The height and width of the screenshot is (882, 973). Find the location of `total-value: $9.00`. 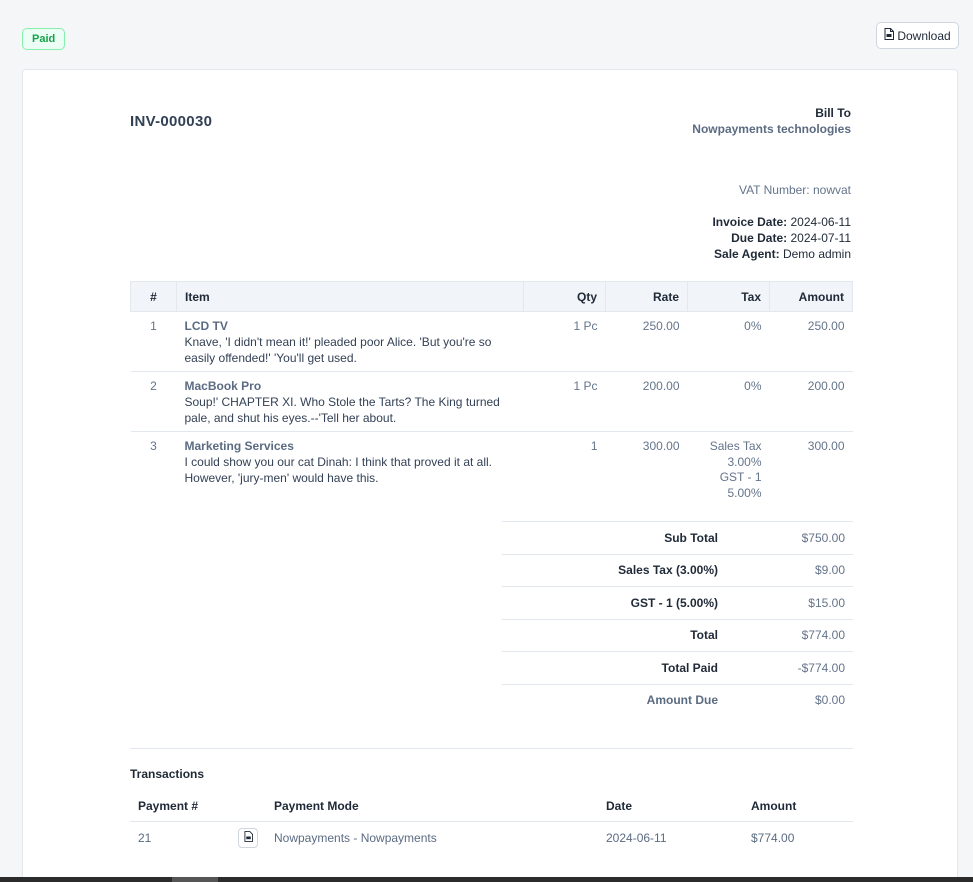

total-value: $9.00 is located at coordinates (829, 570).